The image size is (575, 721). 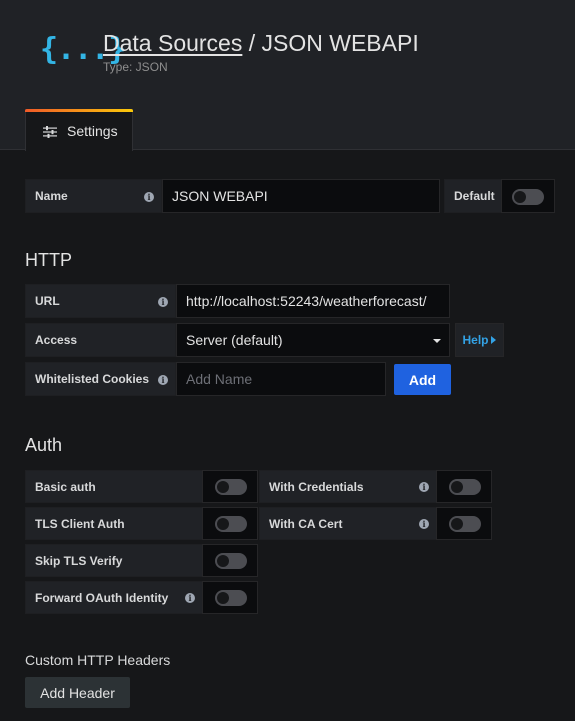 What do you see at coordinates (50, 134) in the screenshot?
I see `sliders-icon` at bounding box center [50, 134].